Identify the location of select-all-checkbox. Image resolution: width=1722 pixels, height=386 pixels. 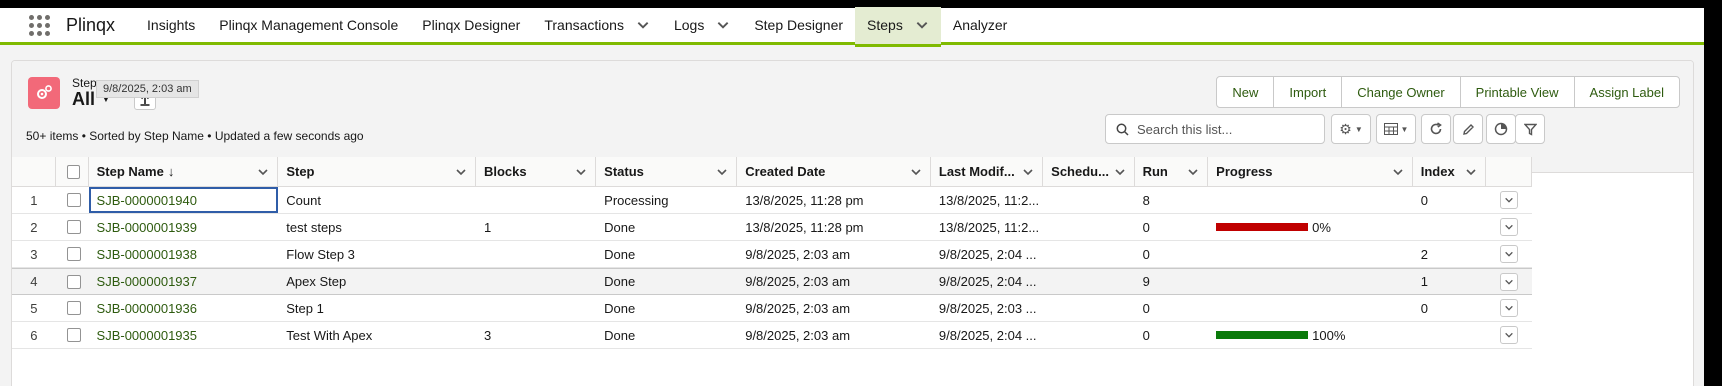
(73, 171).